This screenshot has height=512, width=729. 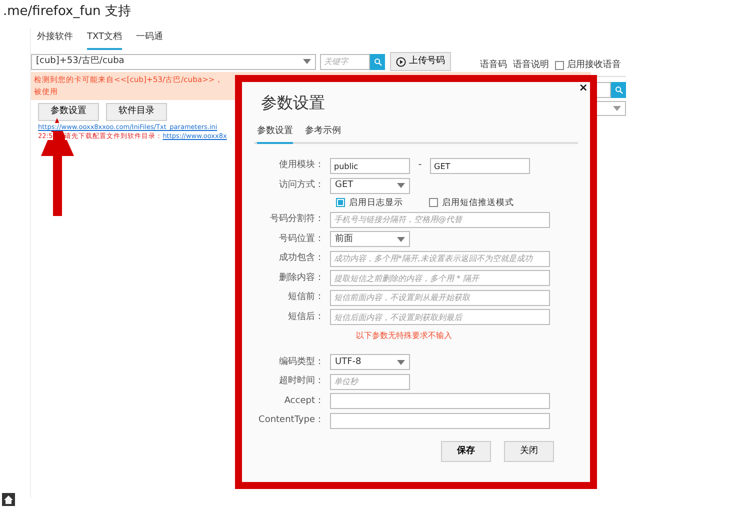 I want to click on dropdown: 前面, so click(x=370, y=239).